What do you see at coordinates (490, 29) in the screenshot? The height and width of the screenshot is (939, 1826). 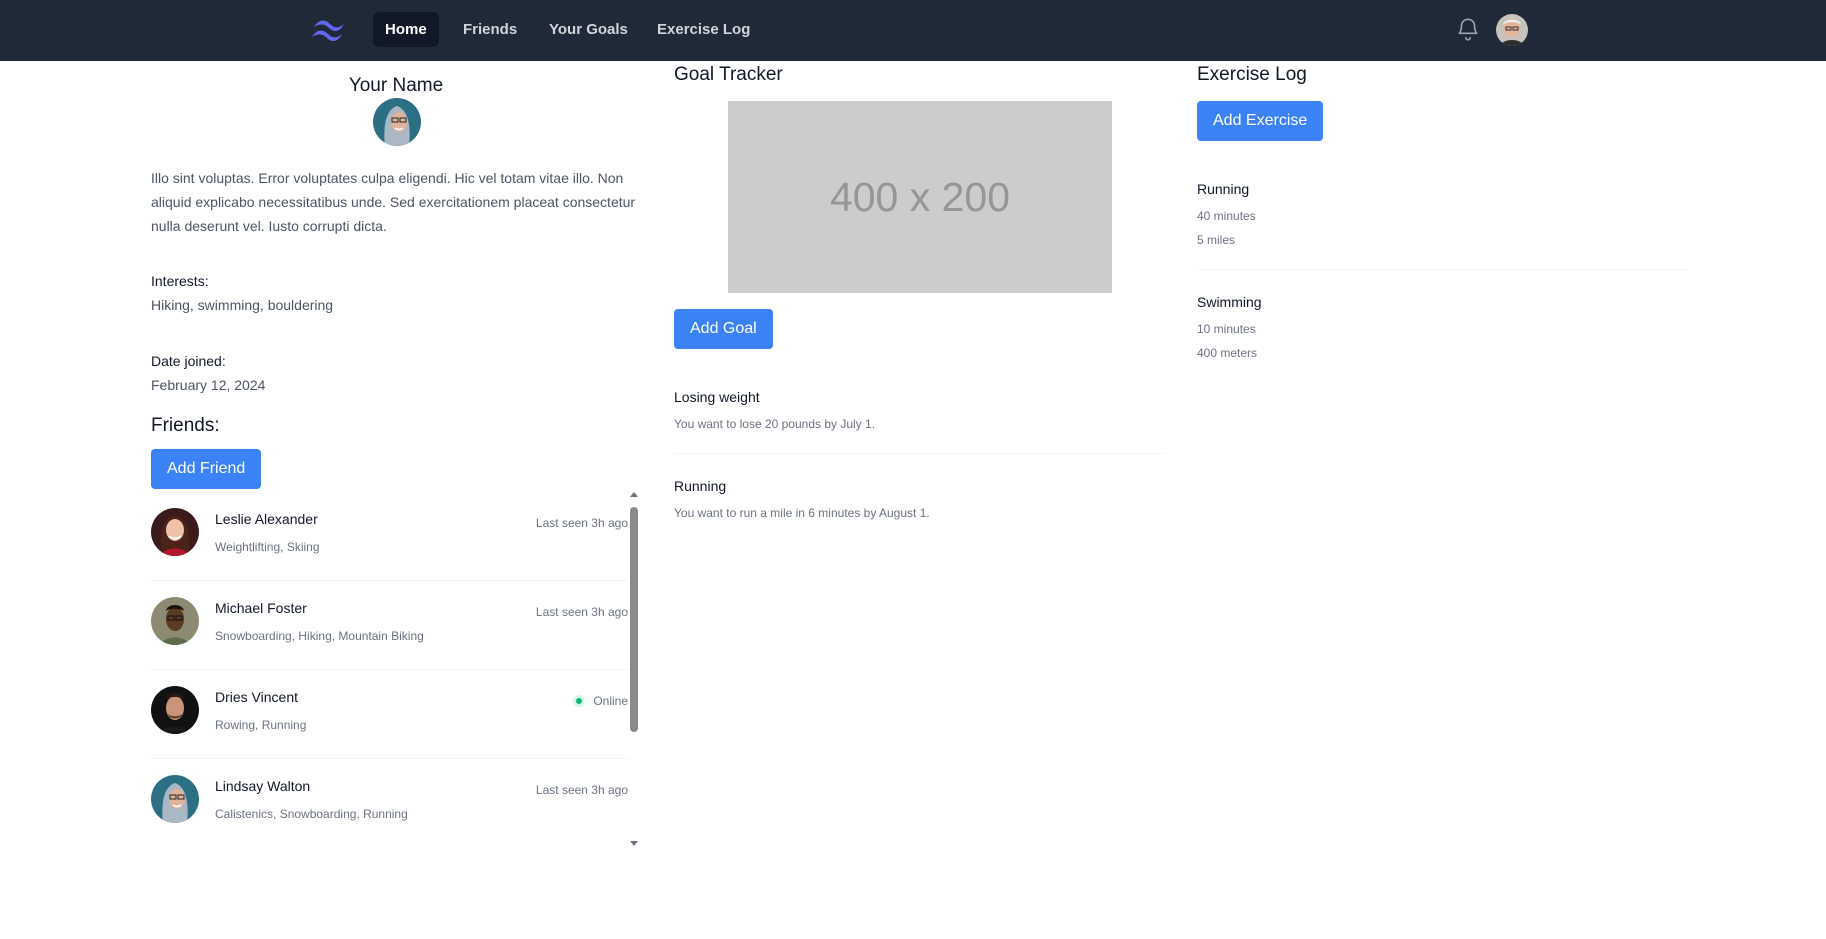 I see `nav-friends: Friends` at bounding box center [490, 29].